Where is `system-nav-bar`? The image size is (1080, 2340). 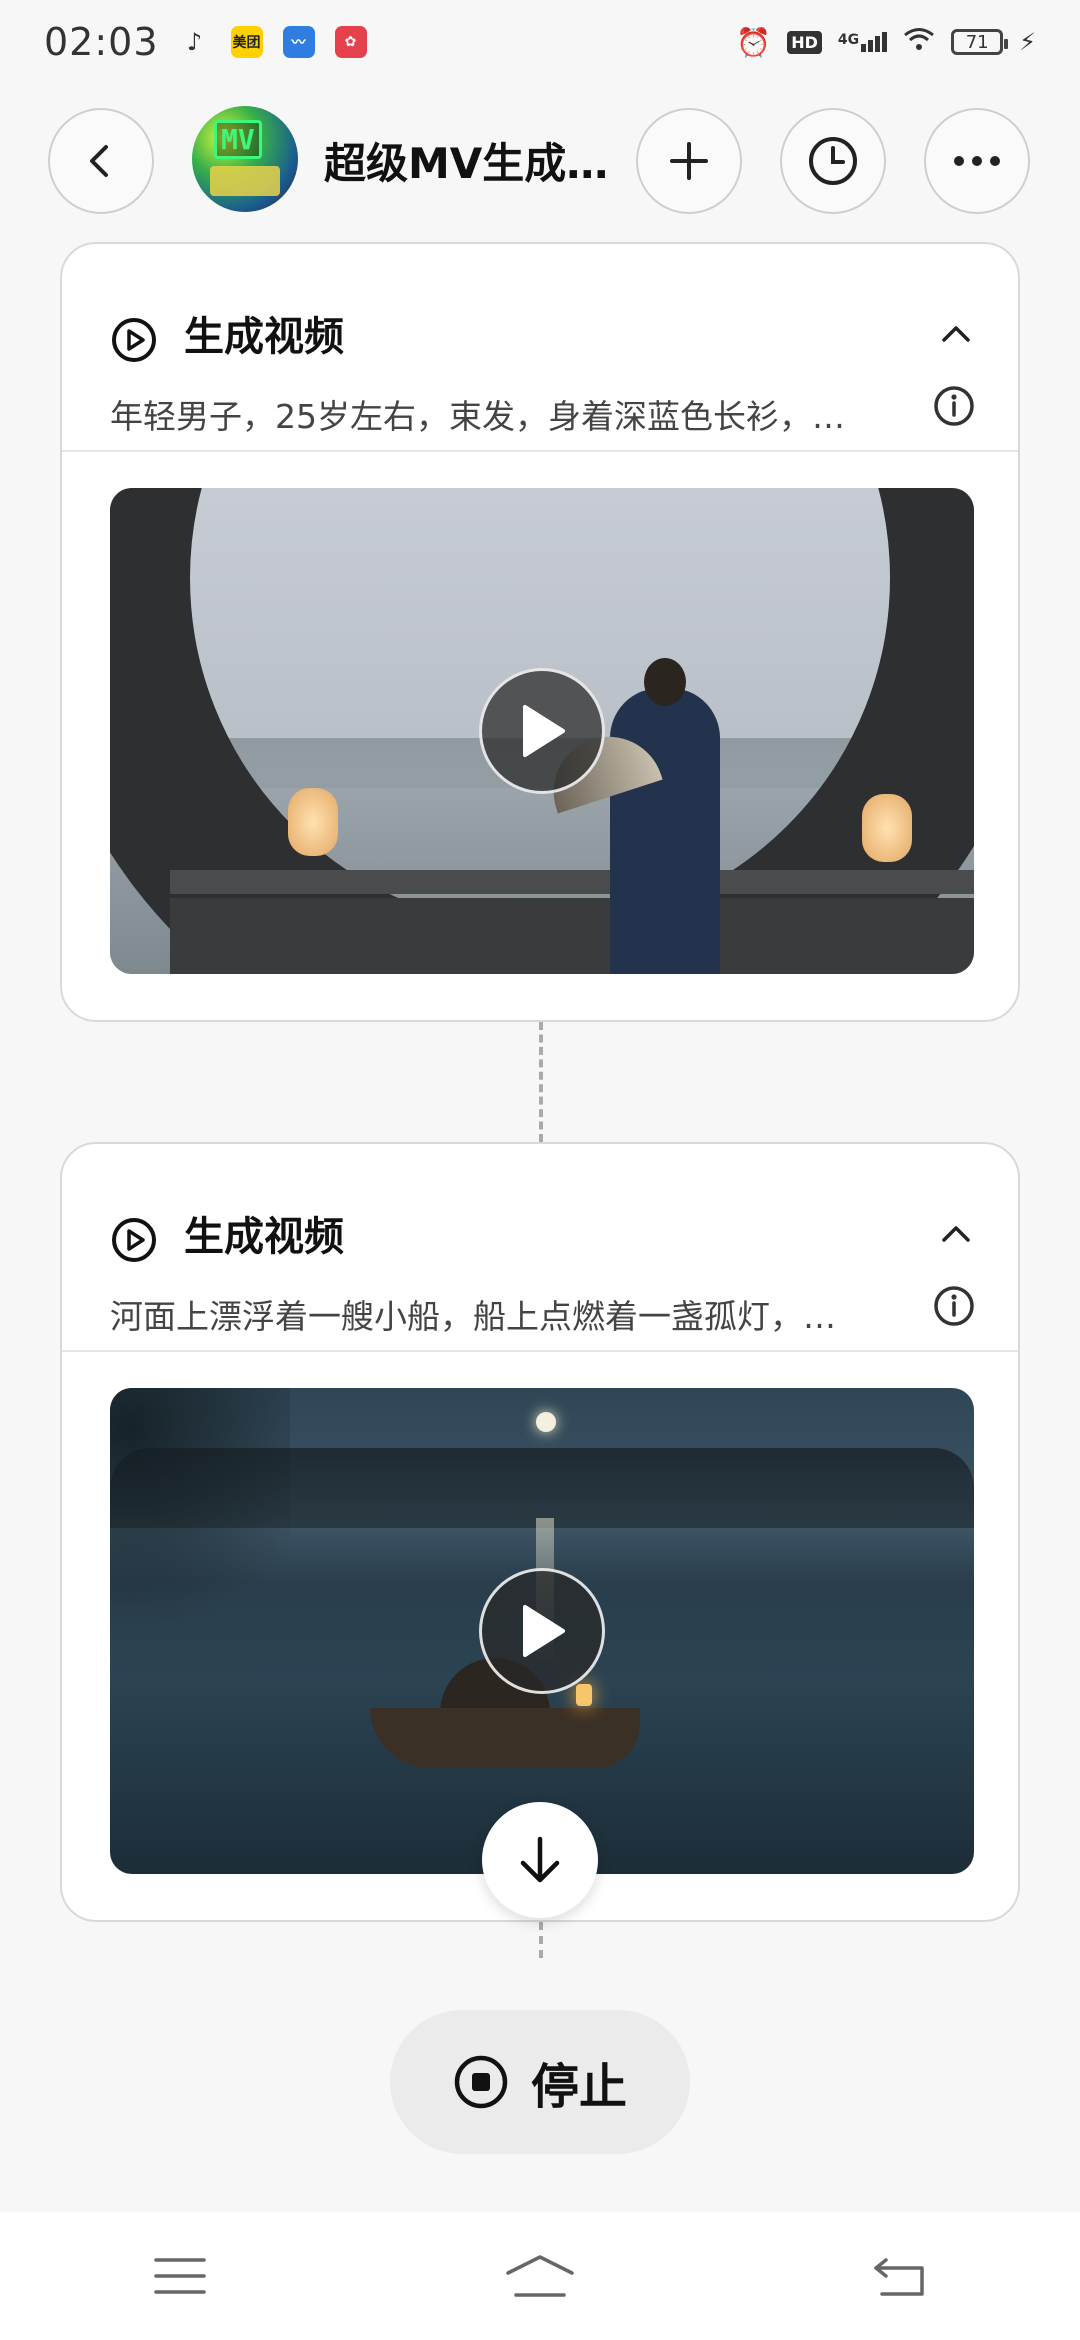 system-nav-bar is located at coordinates (540, 2276).